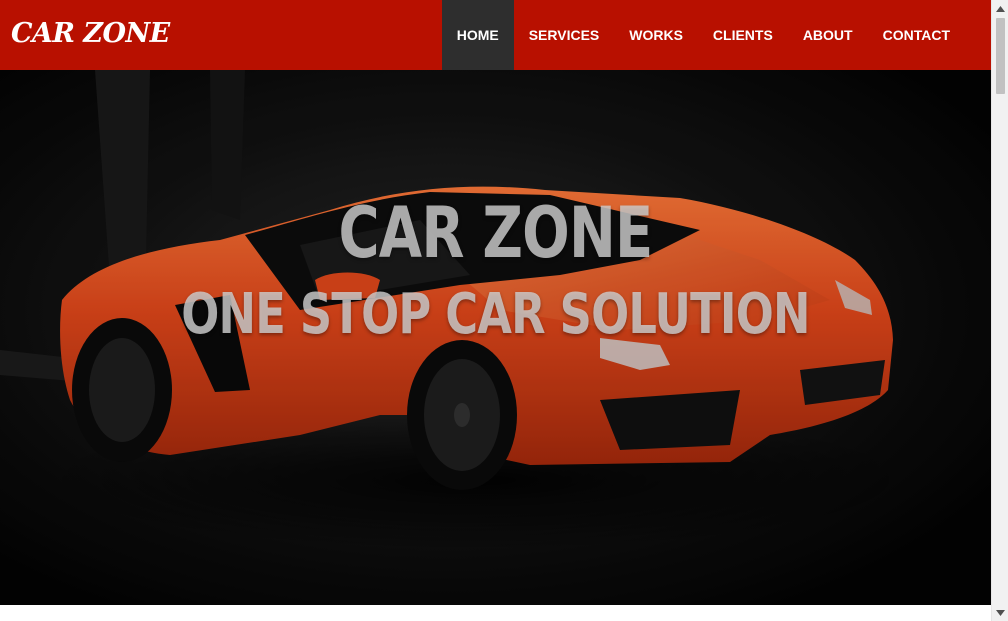  I want to click on arrow-up-icon, so click(1000, 8).